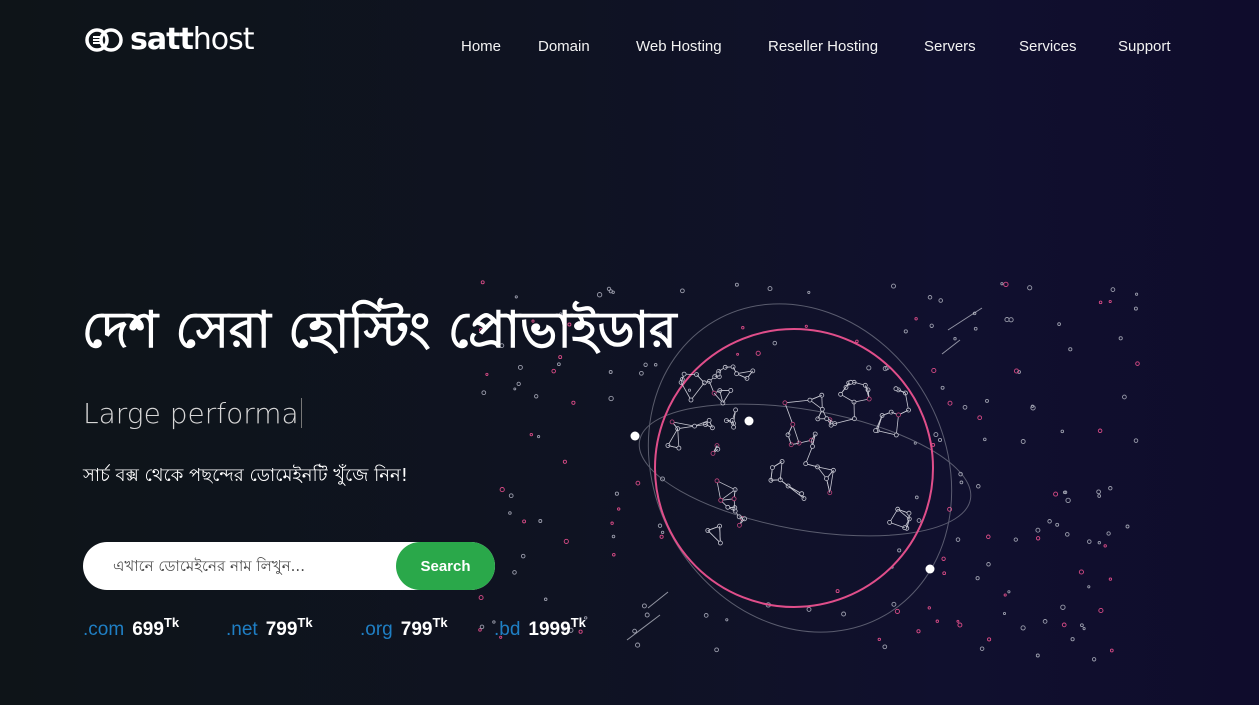  What do you see at coordinates (445, 566) in the screenshot?
I see `search-button: Search` at bounding box center [445, 566].